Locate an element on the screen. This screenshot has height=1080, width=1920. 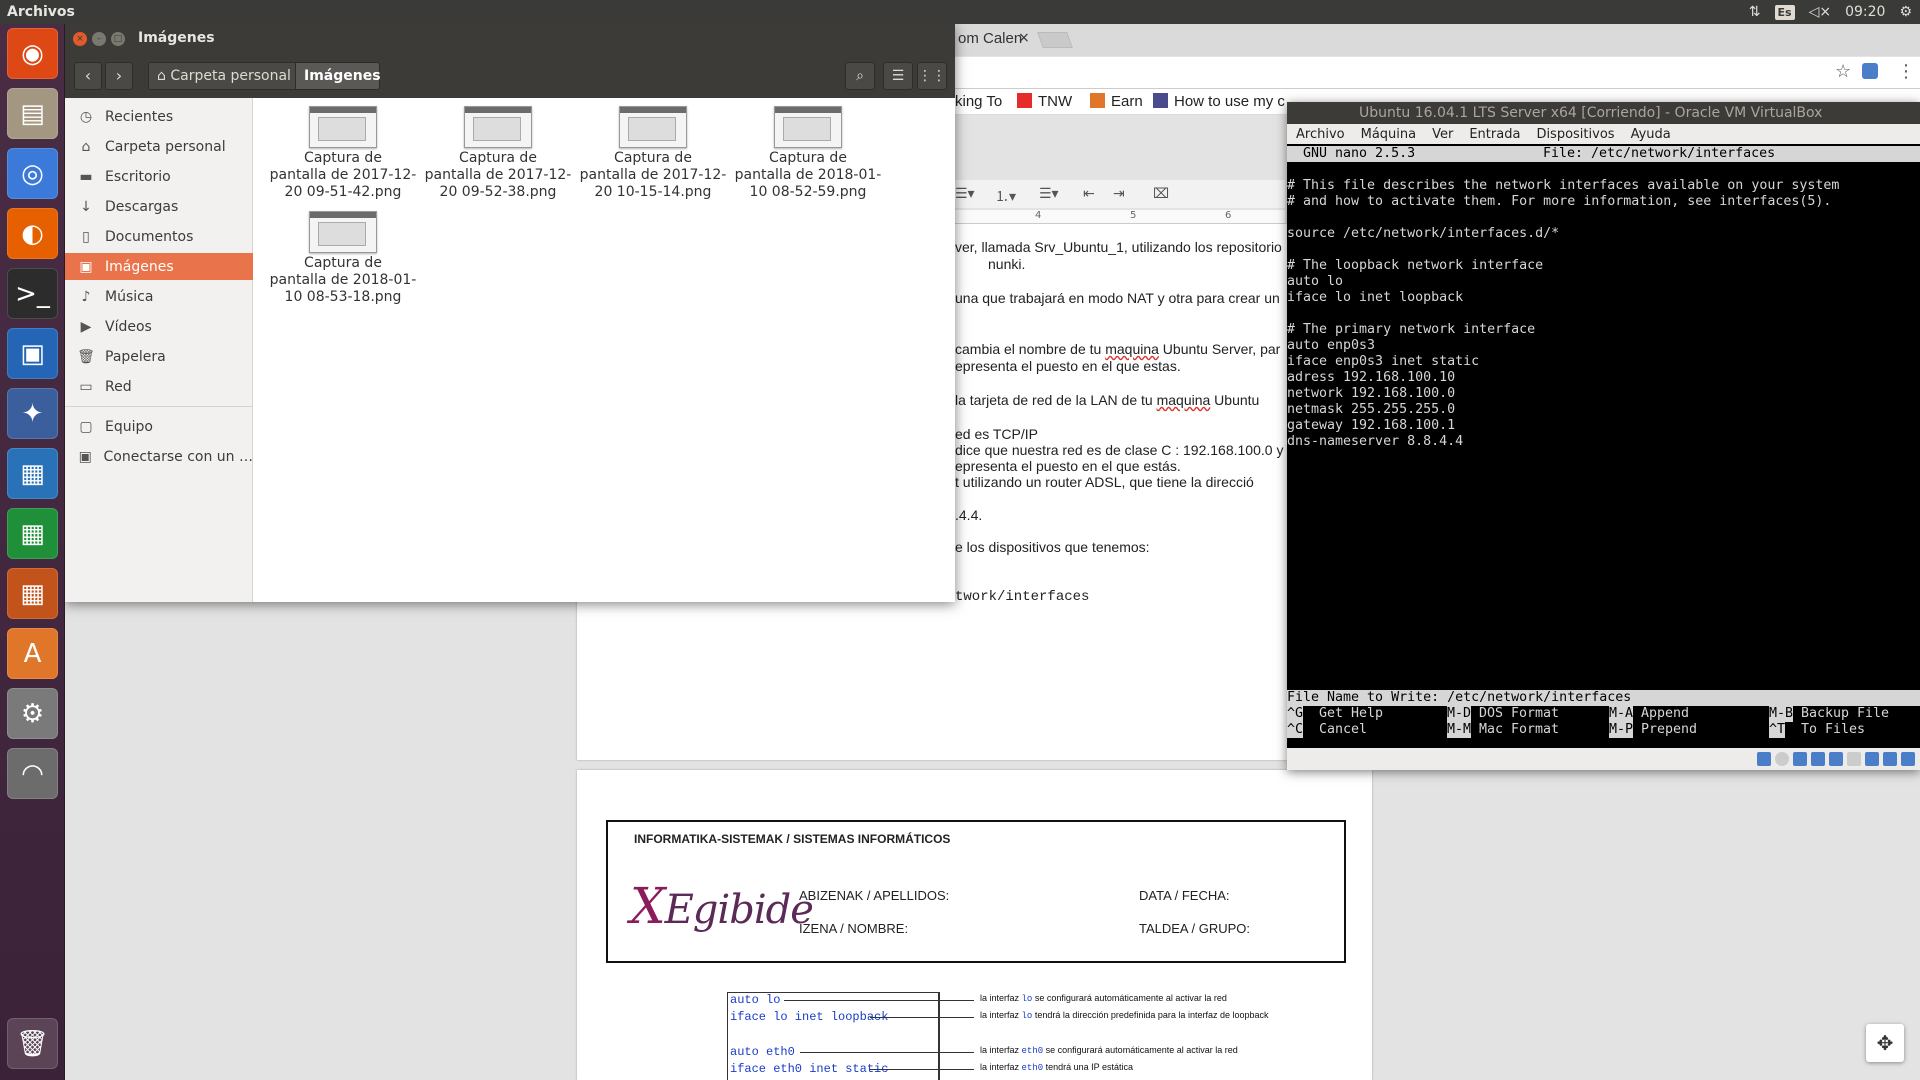
terminal-icon: >_ is located at coordinates (32, 293).